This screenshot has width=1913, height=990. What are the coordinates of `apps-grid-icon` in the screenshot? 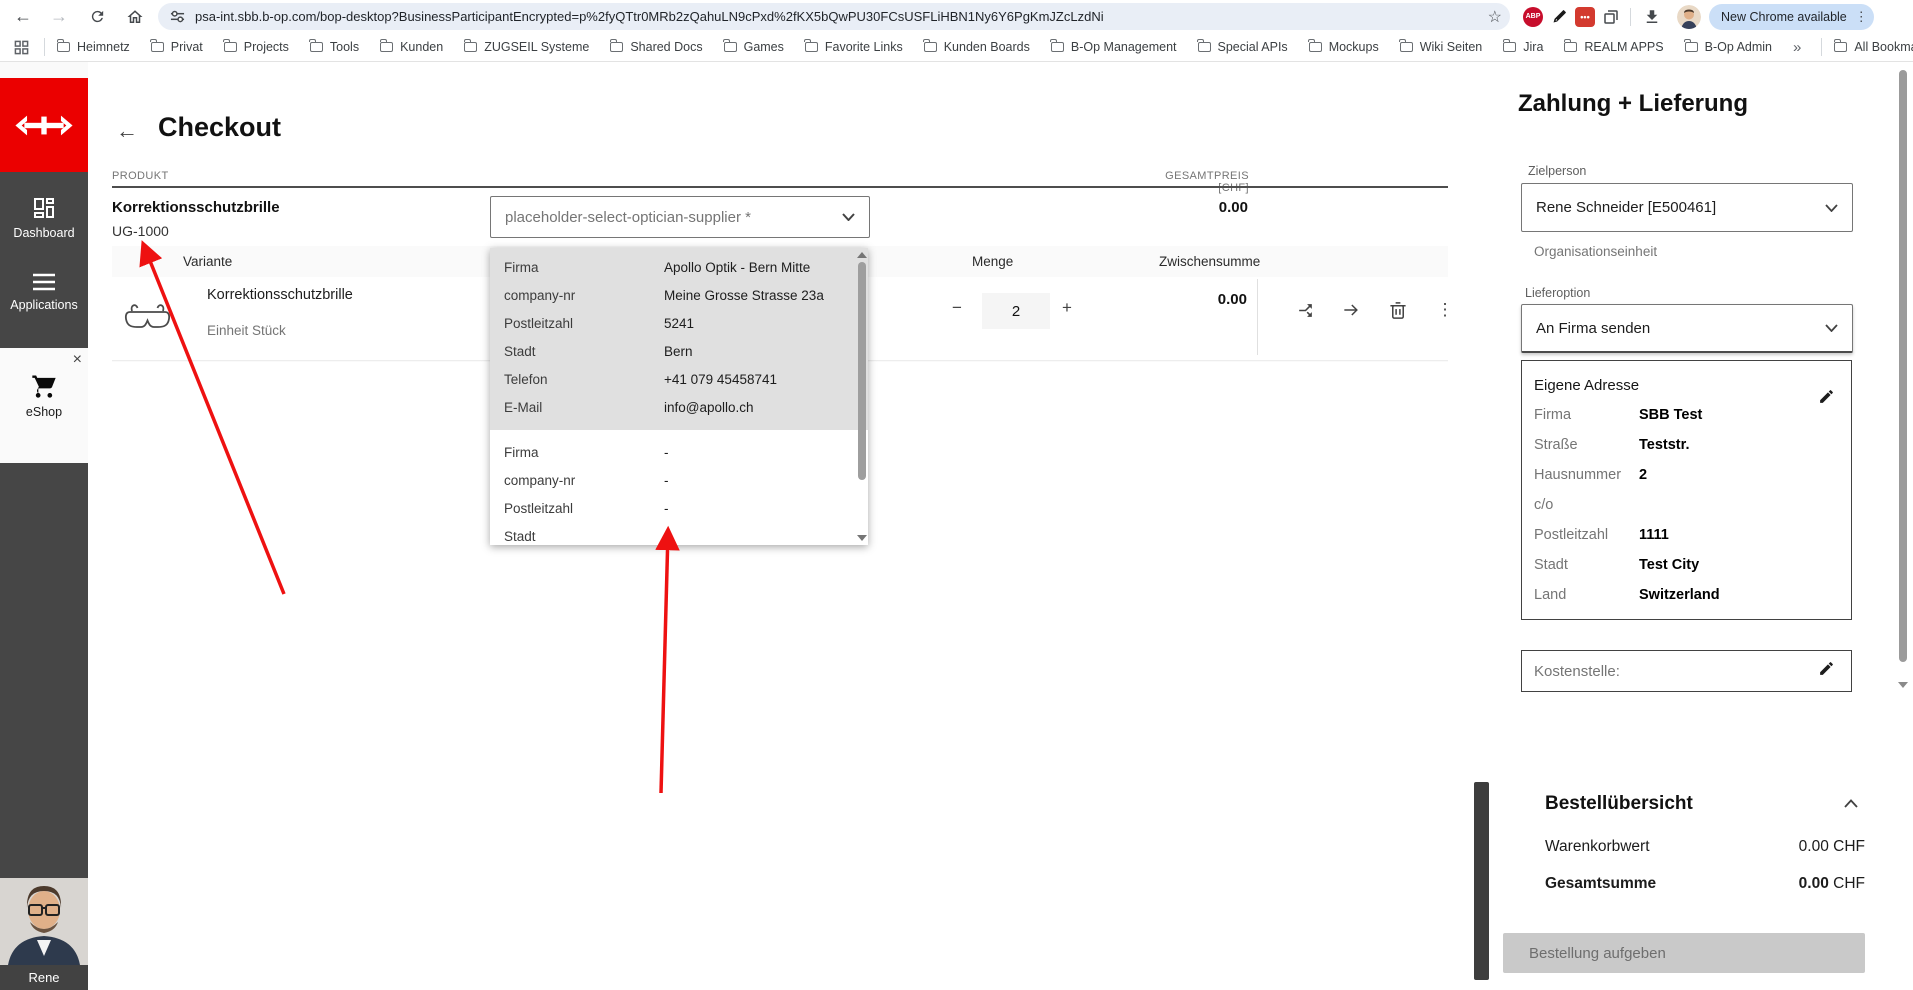 It's located at (21, 47).